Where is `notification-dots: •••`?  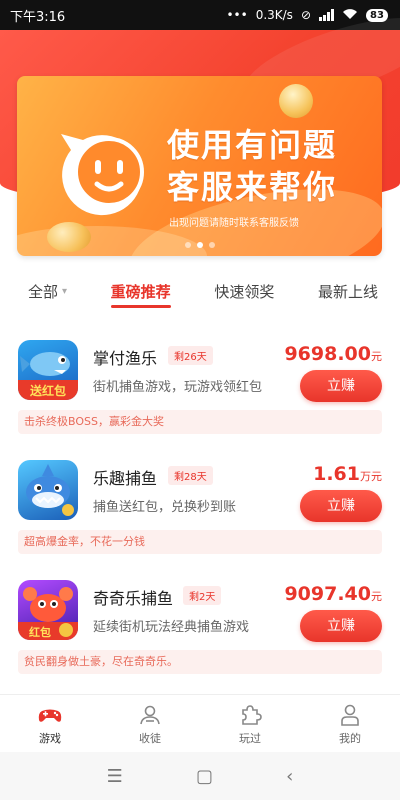 notification-dots: ••• is located at coordinates (237, 15).